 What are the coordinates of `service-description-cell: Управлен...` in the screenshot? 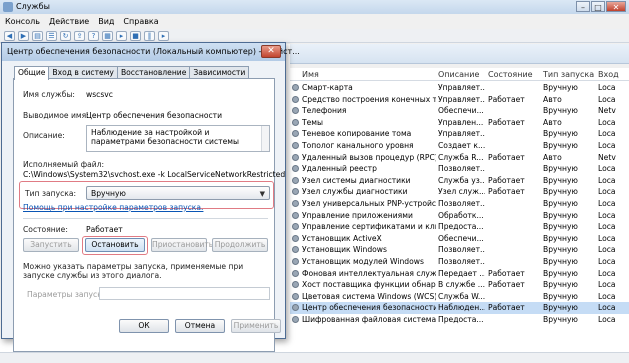 It's located at (461, 122).